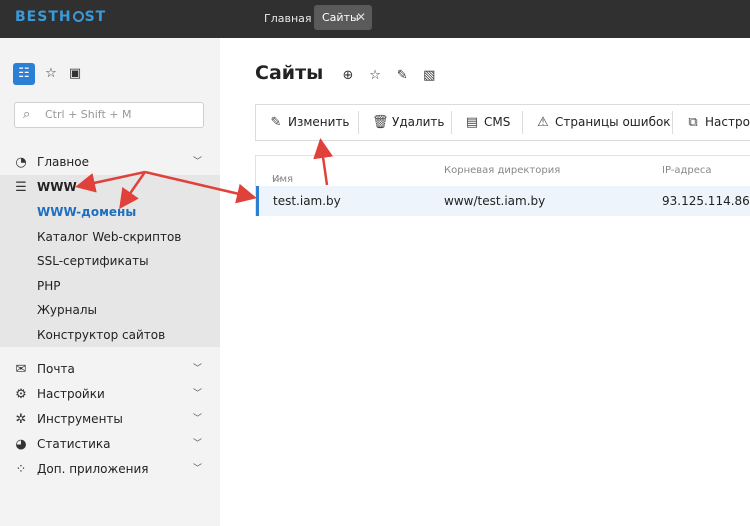 Image resolution: width=750 pixels, height=526 pixels. Describe the element at coordinates (27, 114) in the screenshot. I see `search-icon: ⌕` at that location.